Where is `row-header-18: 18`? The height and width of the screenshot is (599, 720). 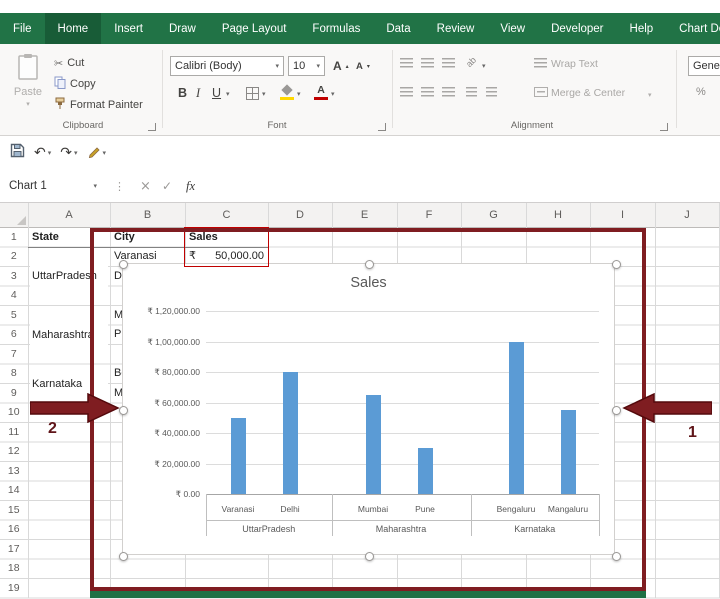
row-header-18: 18 is located at coordinates (14, 569).